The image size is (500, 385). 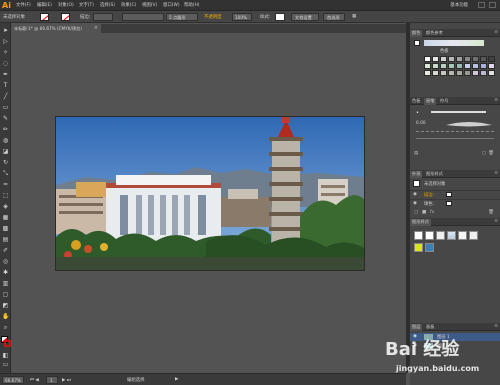 I want to click on brush-stroke-preview, so click(x=458, y=112).